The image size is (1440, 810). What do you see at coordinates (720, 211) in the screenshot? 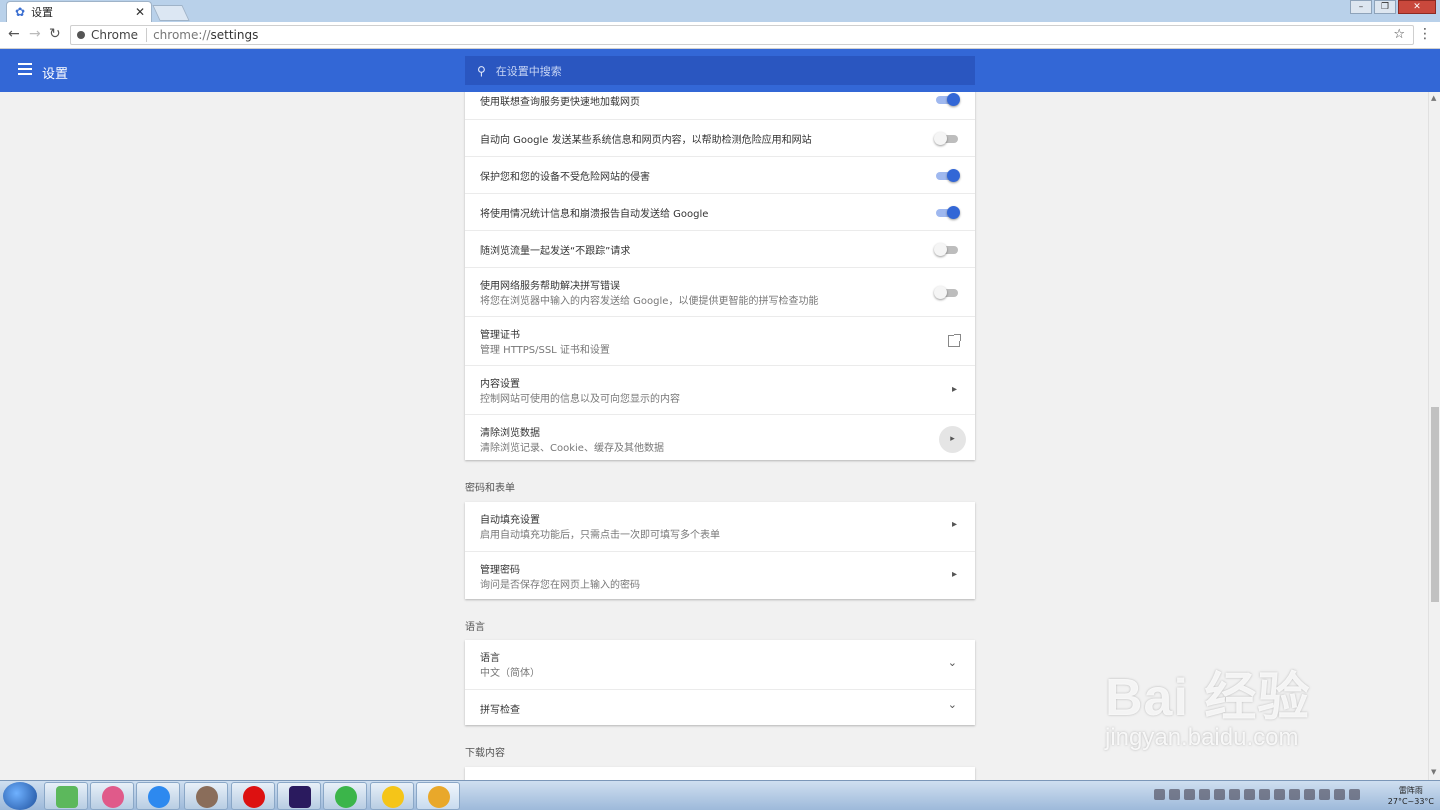
I see `setting-row: 将使用情况统计信息和崩溃报告自动发送给 Google` at bounding box center [720, 211].